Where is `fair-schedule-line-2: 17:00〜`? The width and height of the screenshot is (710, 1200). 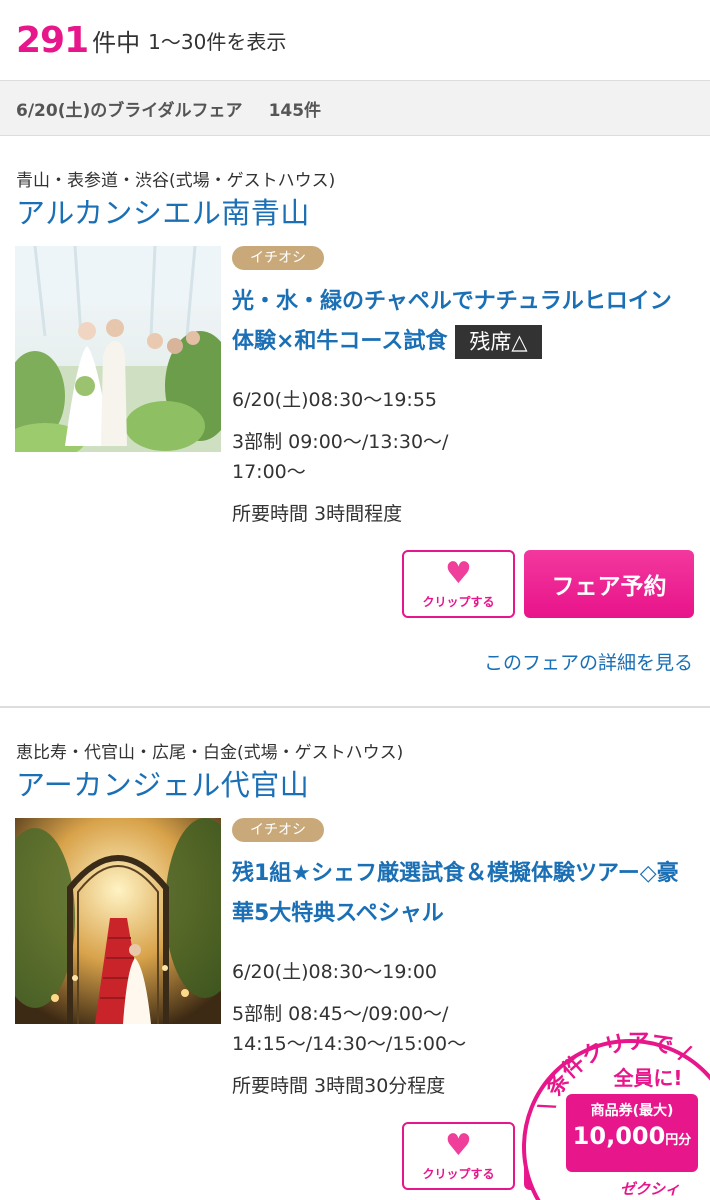
fair-schedule-line-2: 17:00〜 is located at coordinates (269, 472).